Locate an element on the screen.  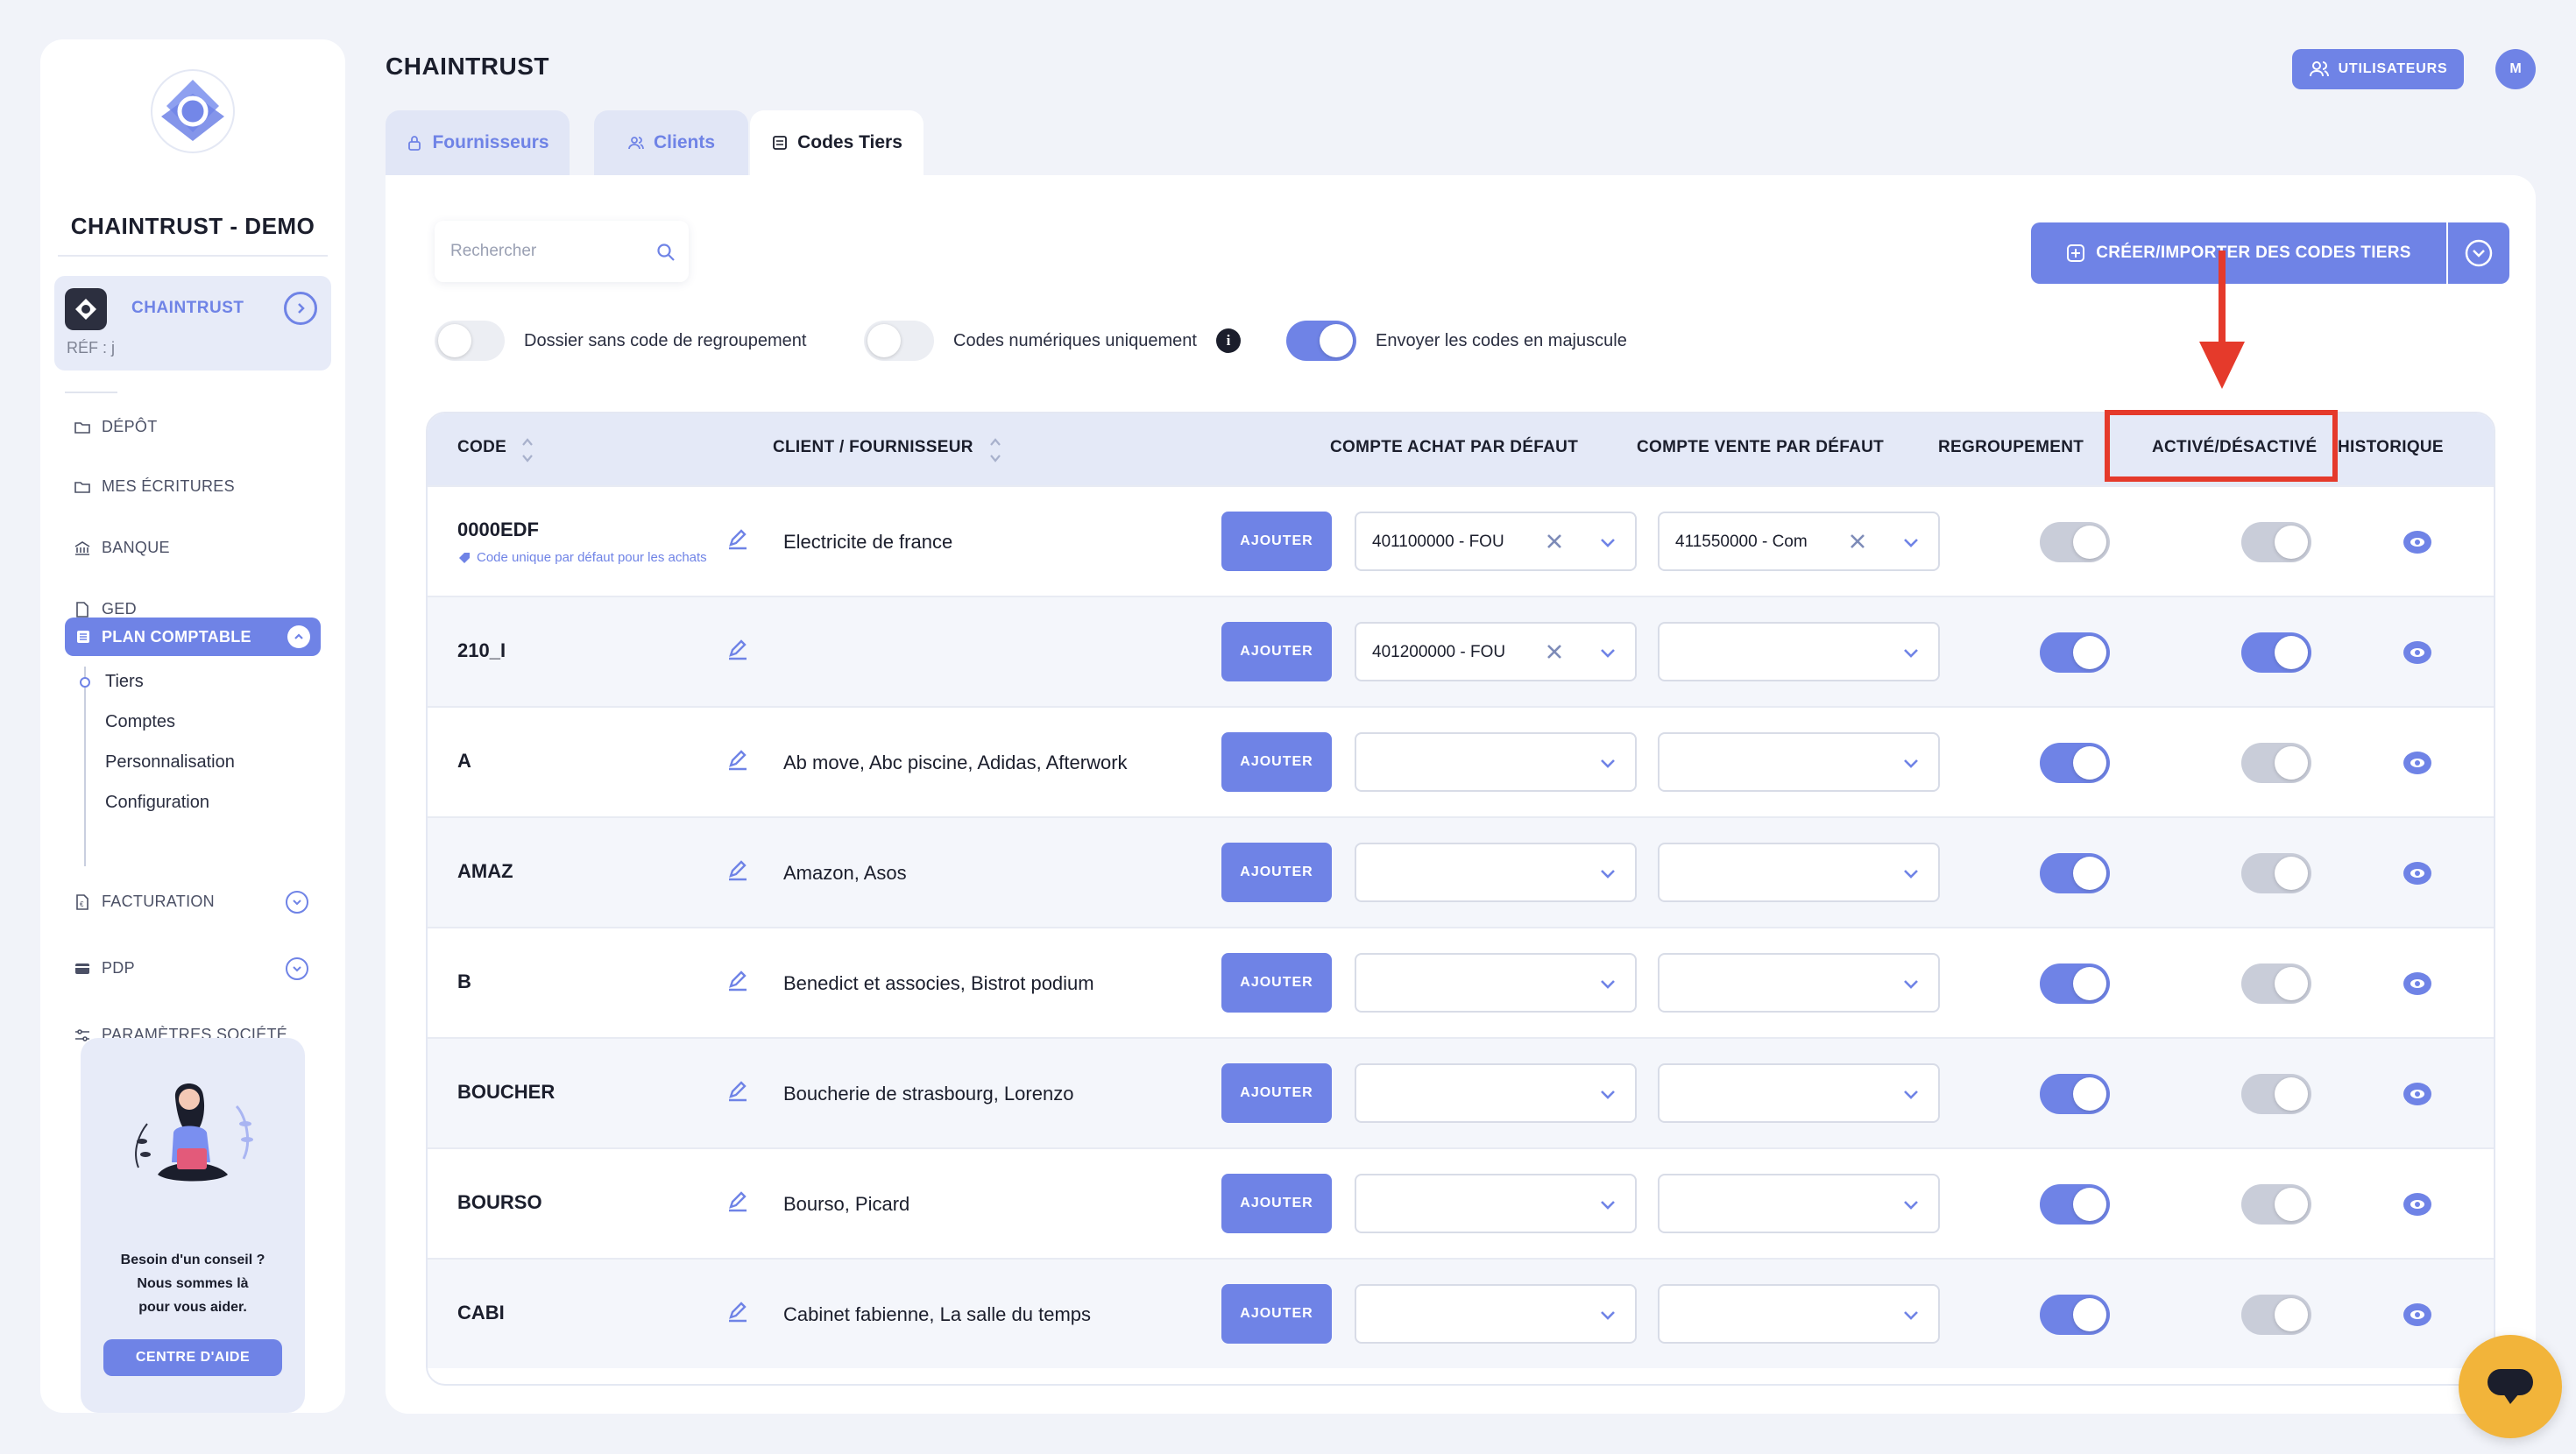
nav-depot: DÉPÔT is located at coordinates (116, 427).